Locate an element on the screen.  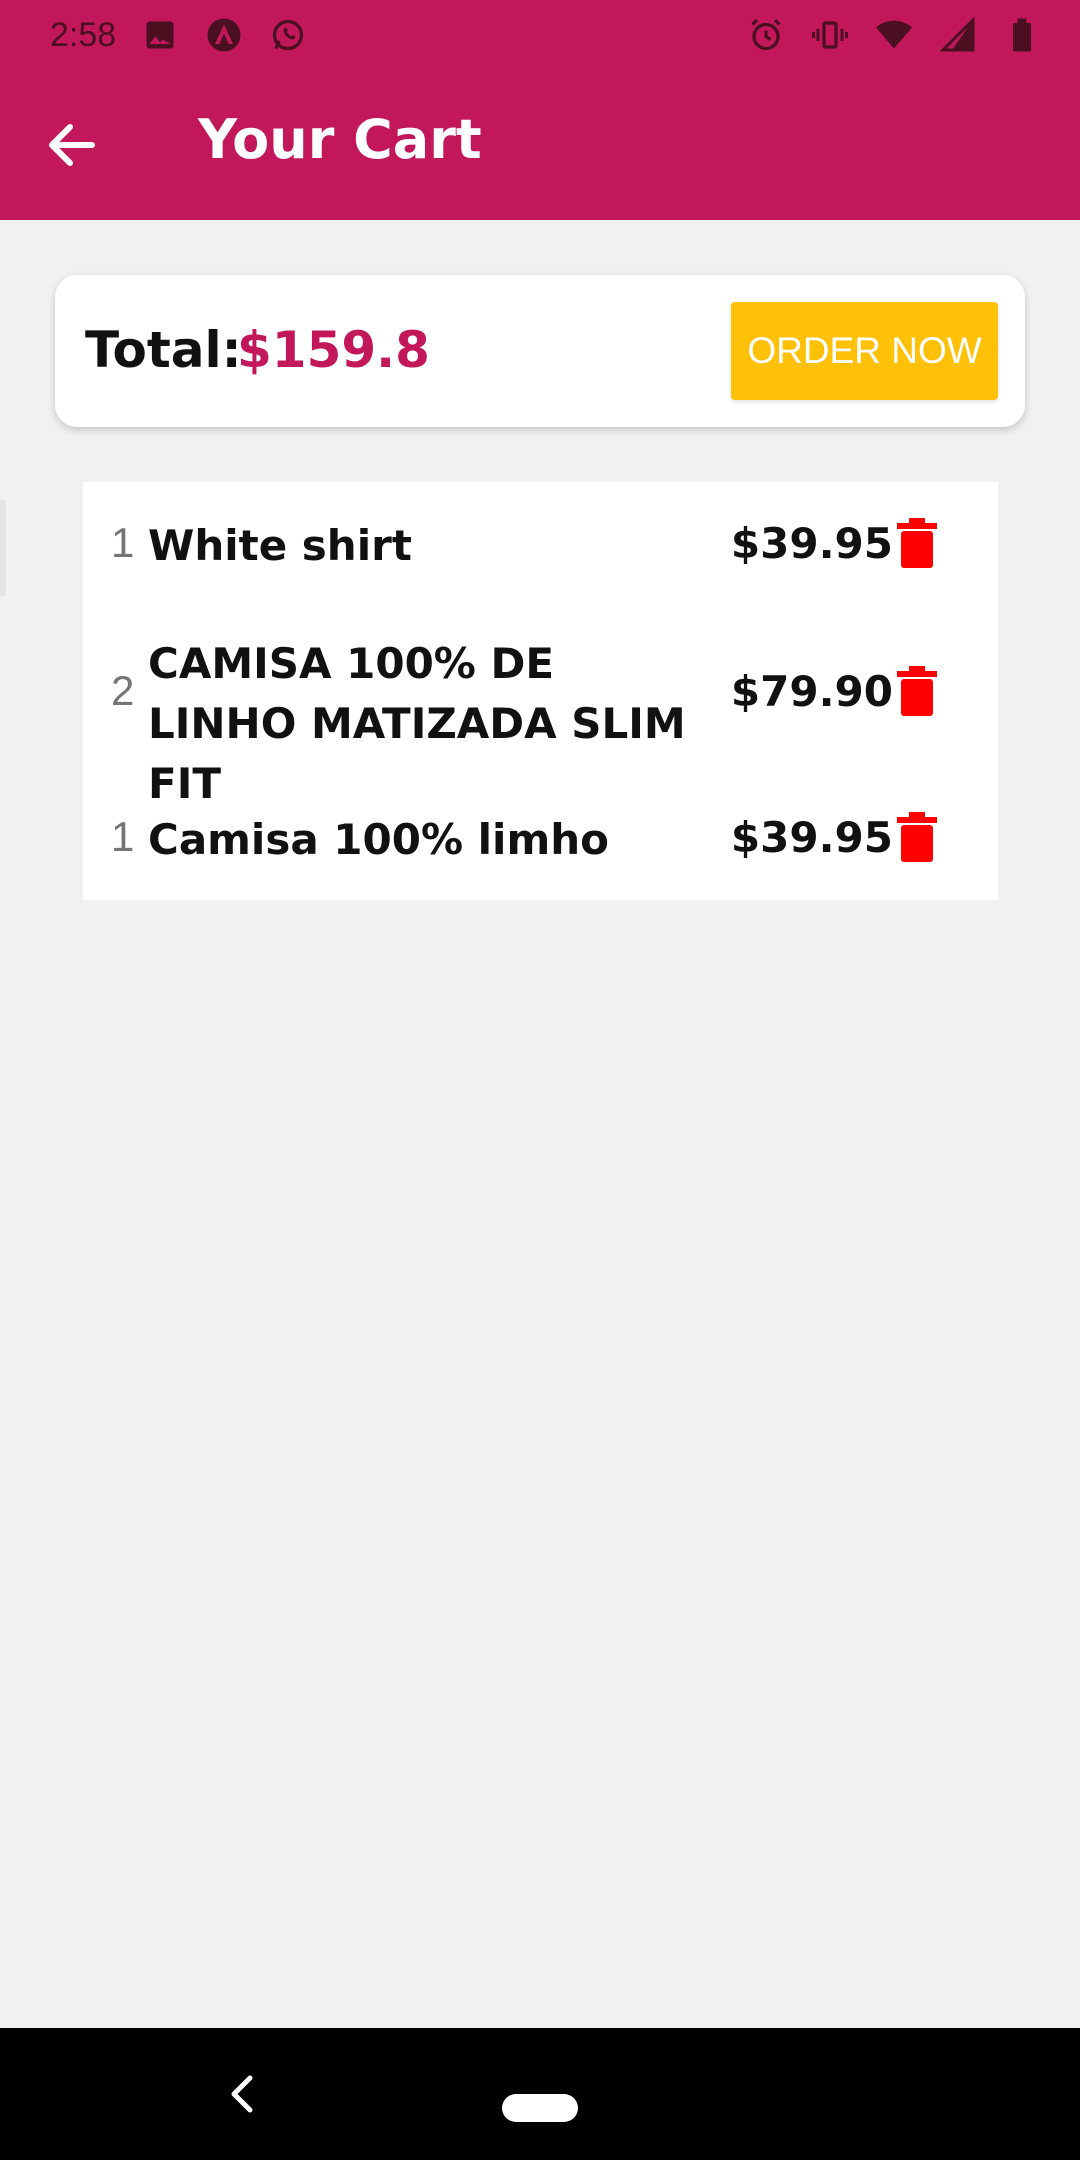
signal-icon is located at coordinates (958, 35).